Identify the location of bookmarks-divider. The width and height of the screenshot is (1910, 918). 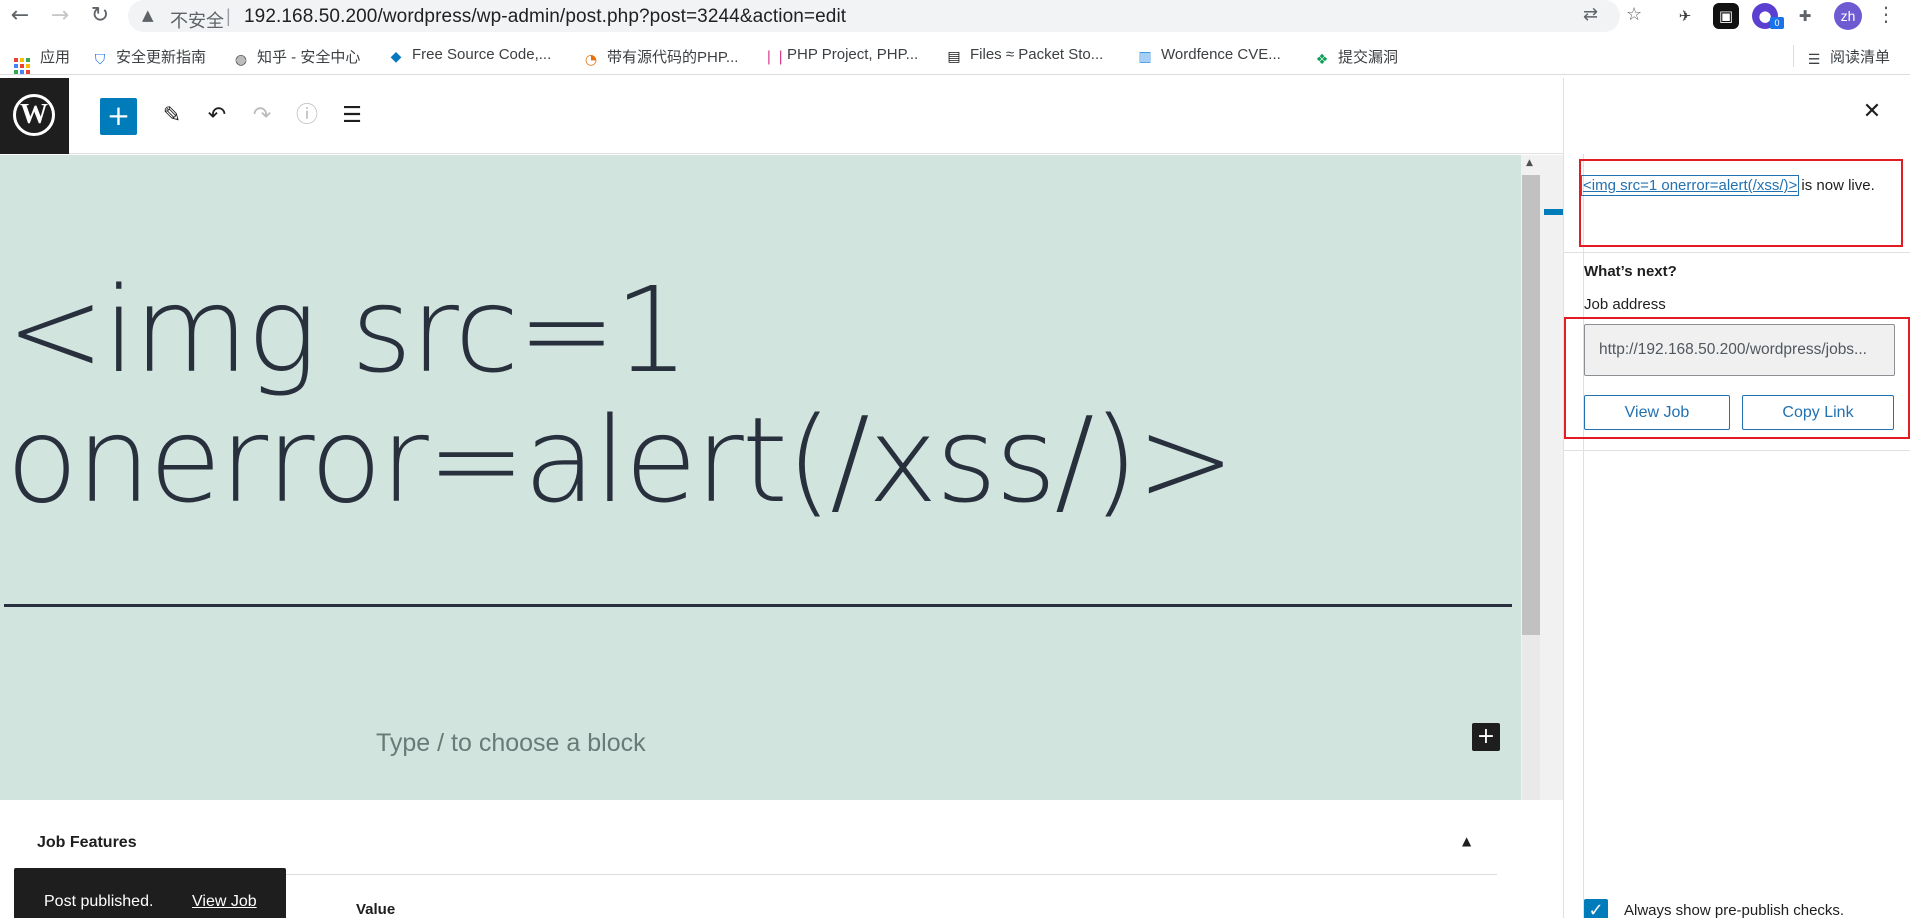
(1793, 56).